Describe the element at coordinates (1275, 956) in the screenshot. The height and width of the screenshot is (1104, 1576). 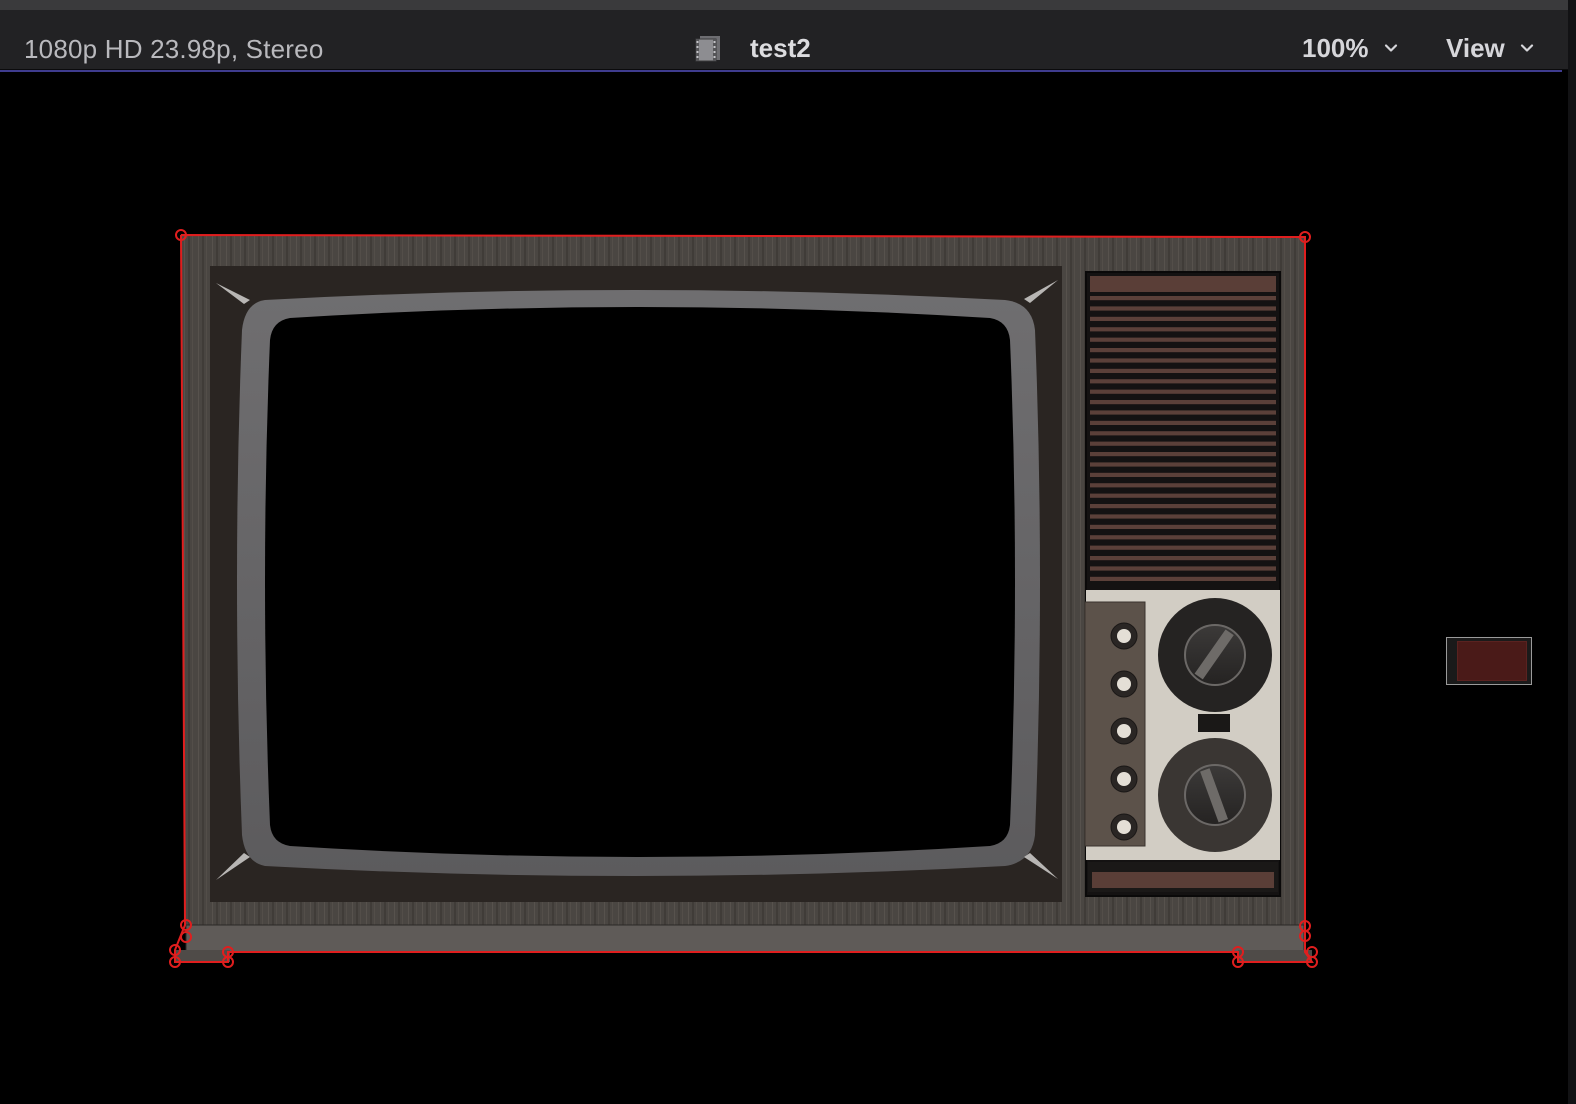
I see `tv-foot-right` at that location.